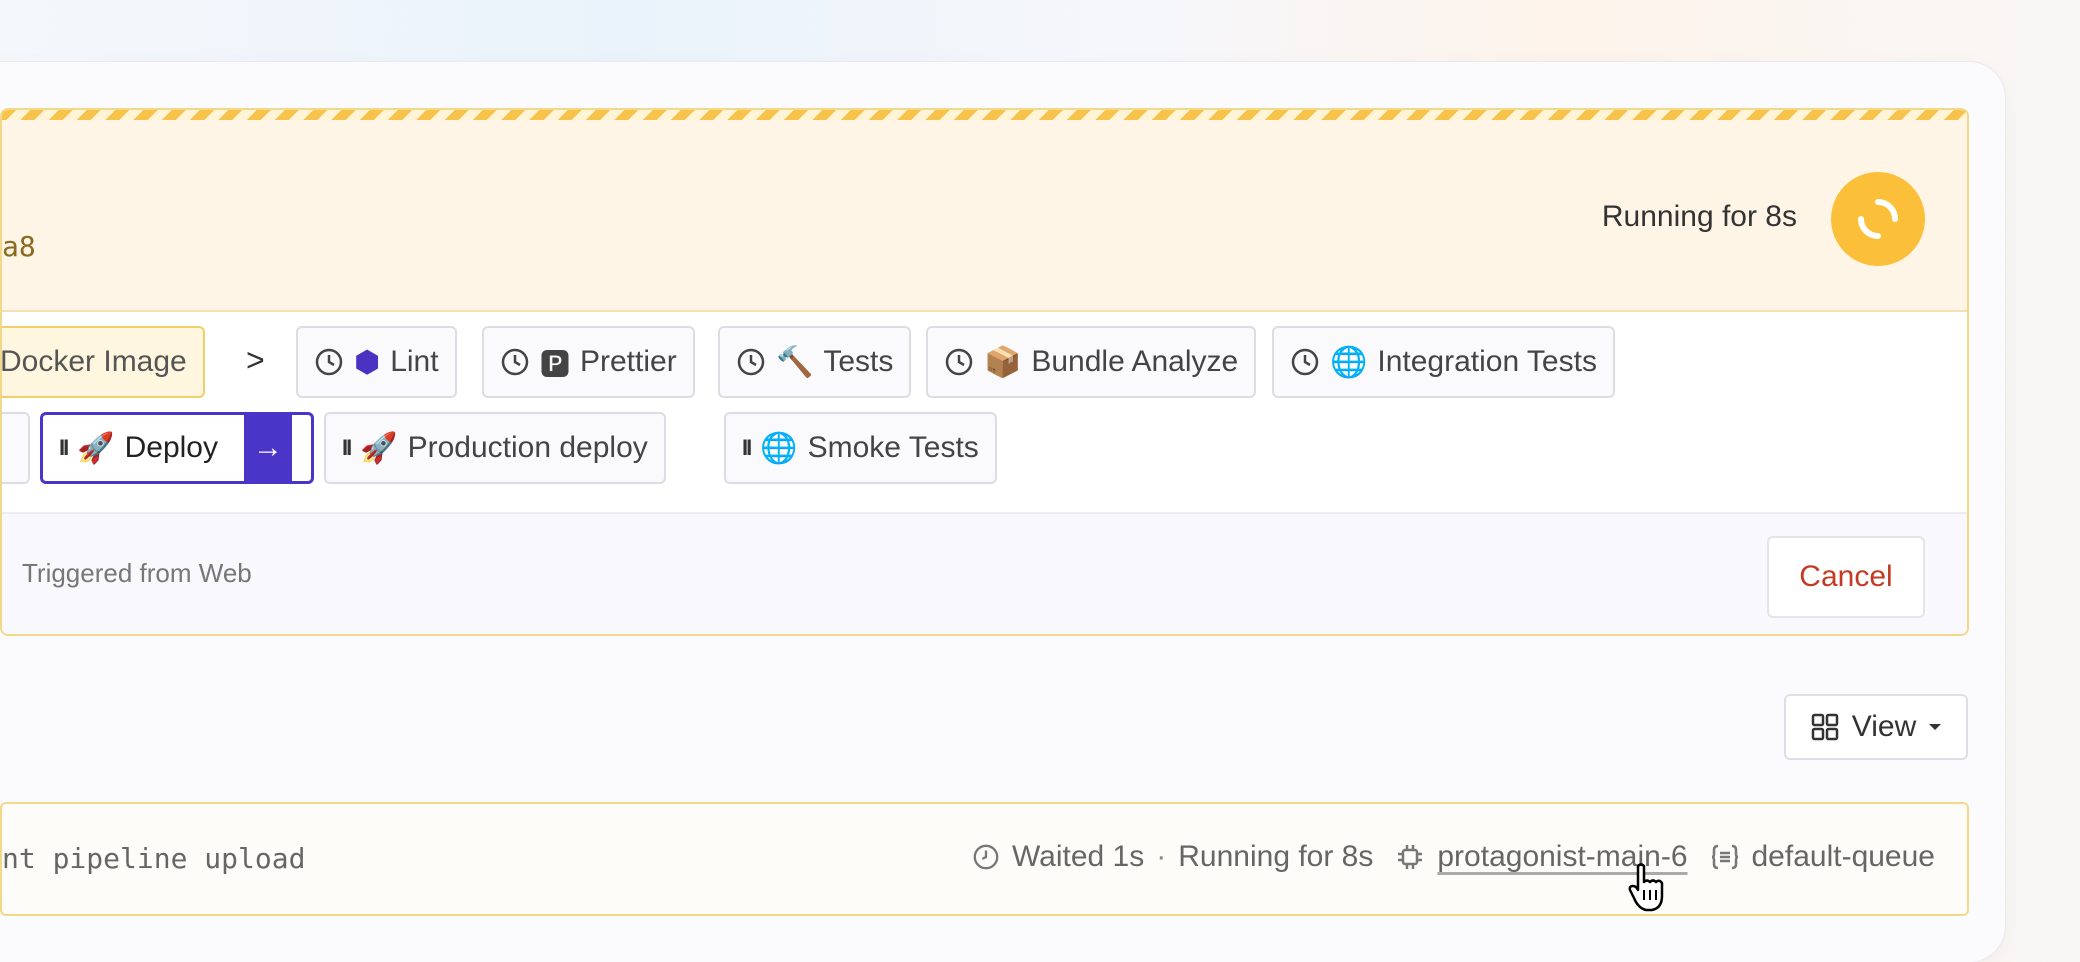 Image resolution: width=2080 pixels, height=962 pixels. I want to click on step-prettier: 🅿 Prettier, so click(588, 362).